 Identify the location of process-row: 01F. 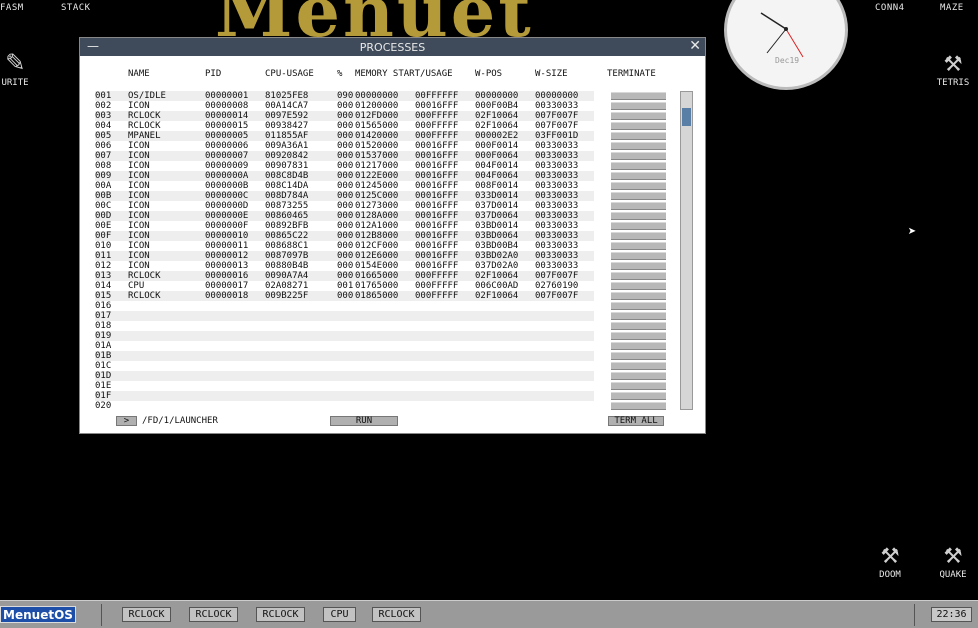
(344, 396).